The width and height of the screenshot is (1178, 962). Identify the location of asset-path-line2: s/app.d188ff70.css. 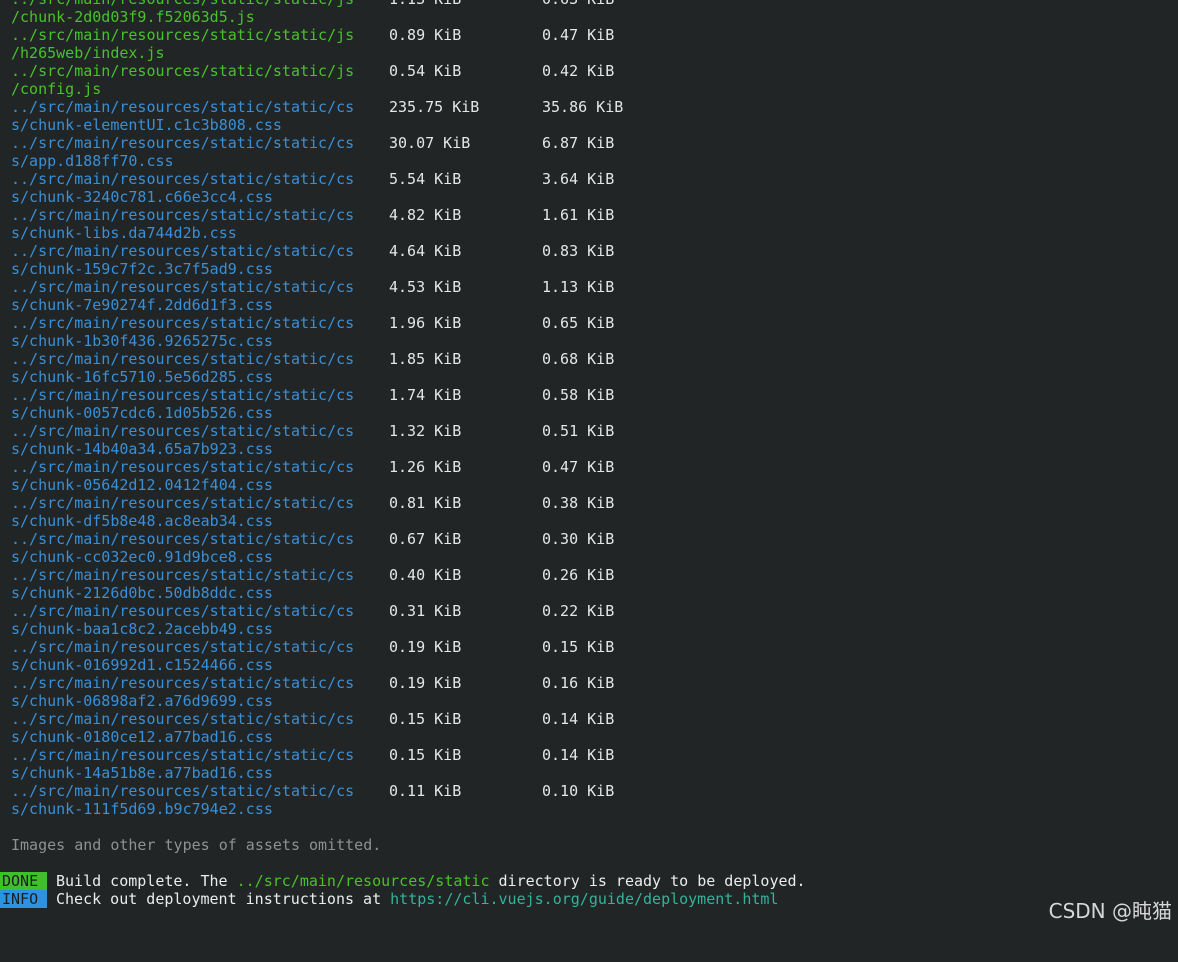
(92, 161).